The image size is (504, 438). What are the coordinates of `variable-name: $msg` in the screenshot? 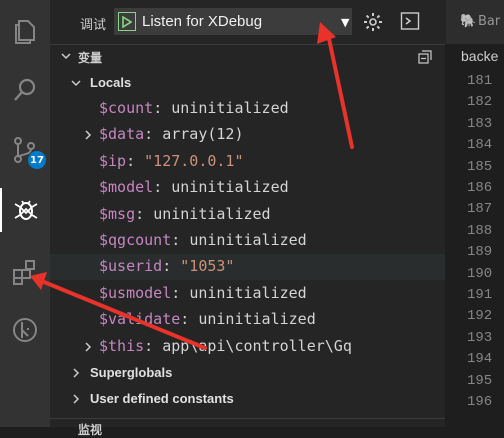 It's located at (117, 213).